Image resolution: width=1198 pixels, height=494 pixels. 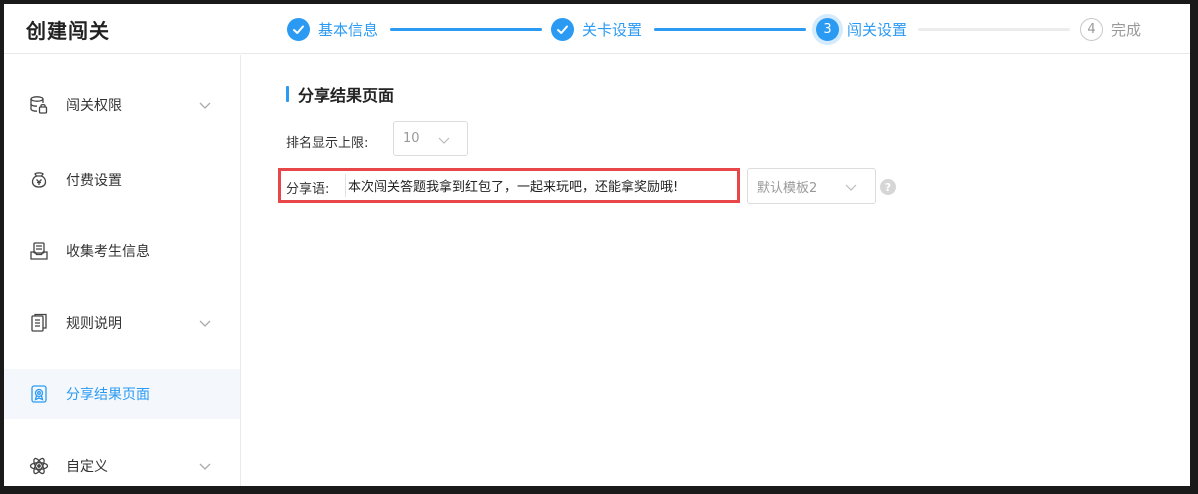 I want to click on money-bag-icon, so click(x=39, y=180).